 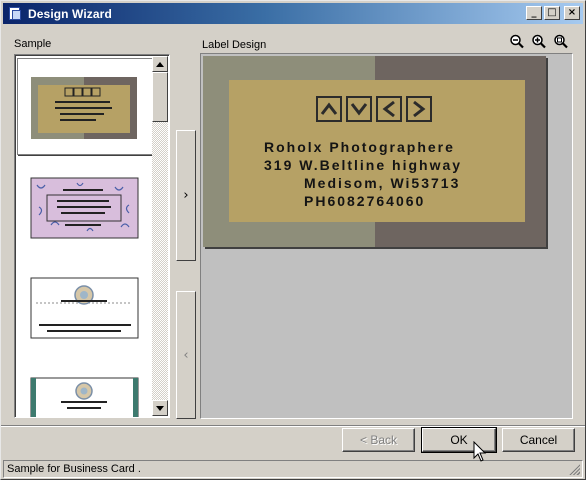 I want to click on title-bar: Design Wizard _ □ ×, so click(x=293, y=13).